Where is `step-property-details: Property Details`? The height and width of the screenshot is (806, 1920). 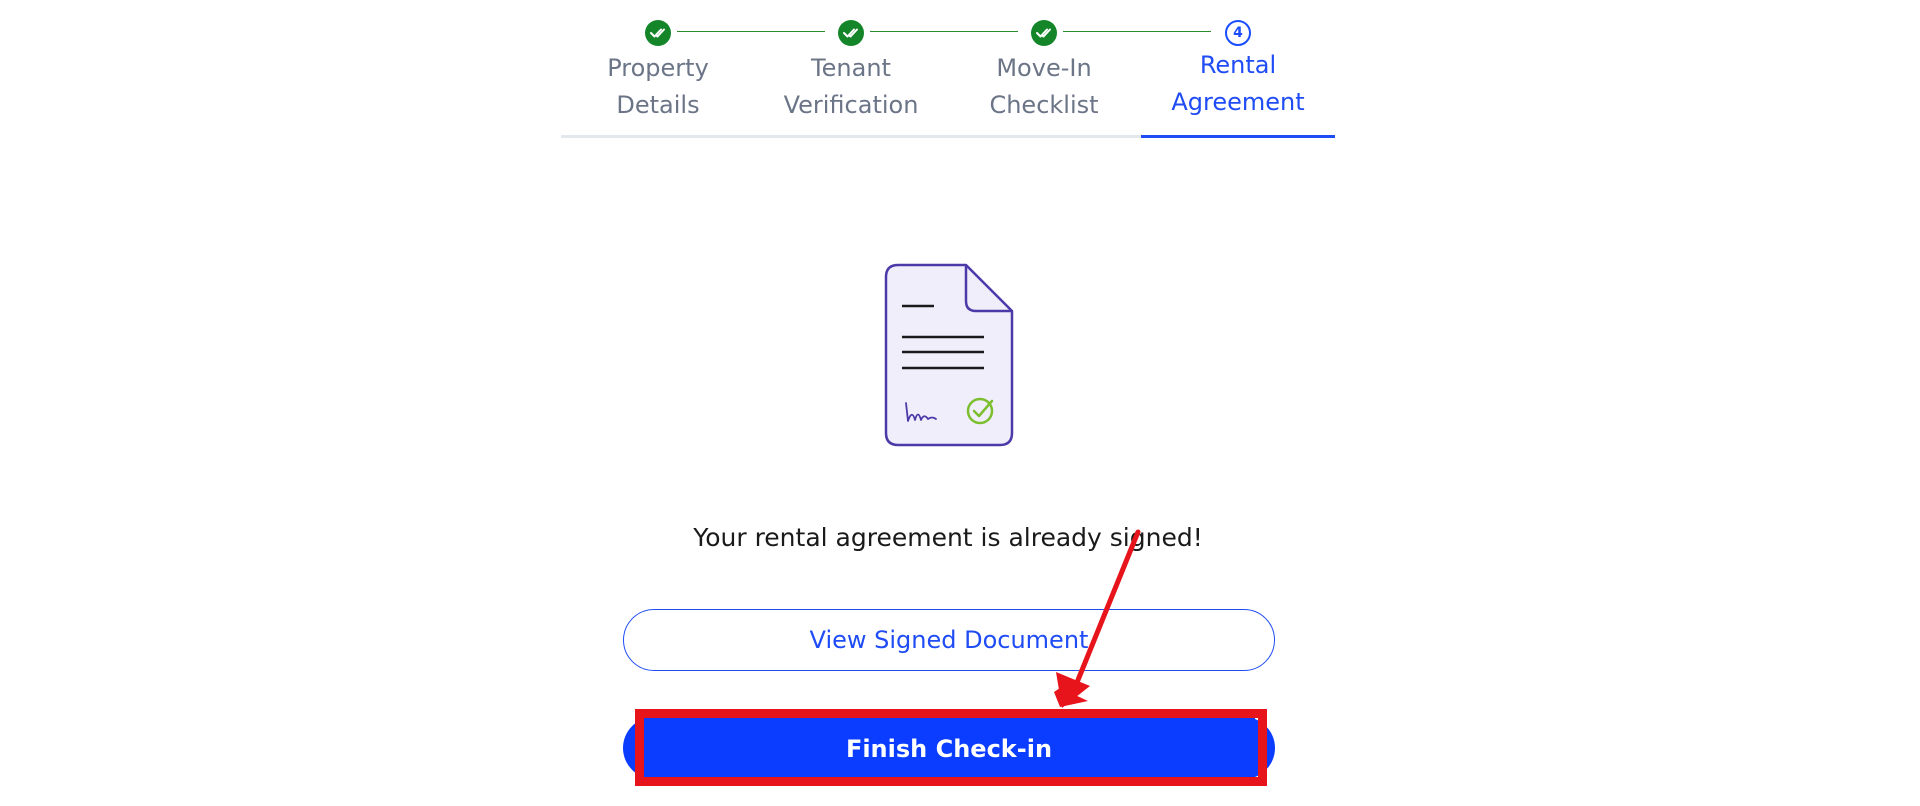
step-property-details: Property Details is located at coordinates (658, 78).